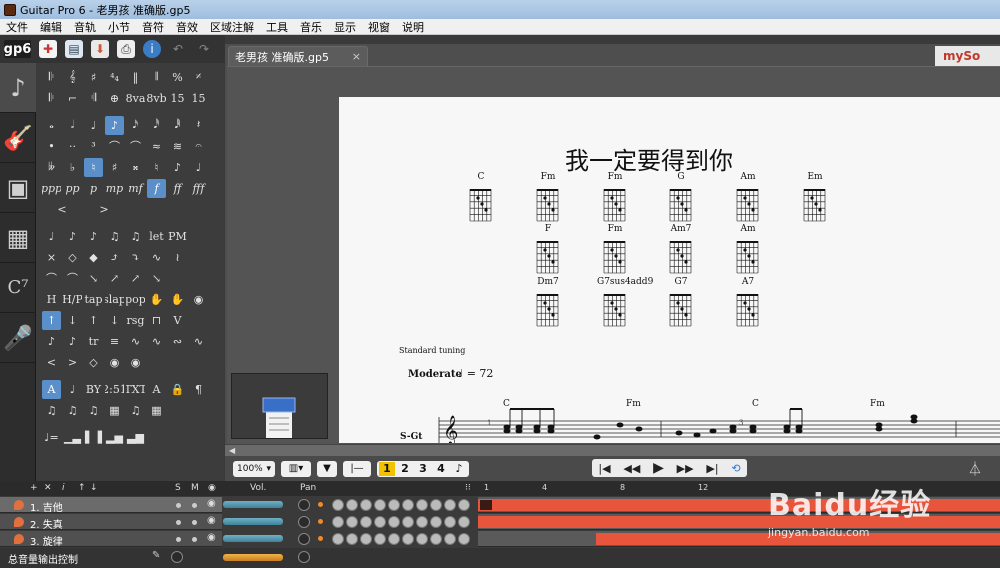 Image resolution: width=1000 pixels, height=568 pixels. What do you see at coordinates (72, 125) in the screenshot?
I see `half-note-icon: 𝅗𝅥` at bounding box center [72, 125].